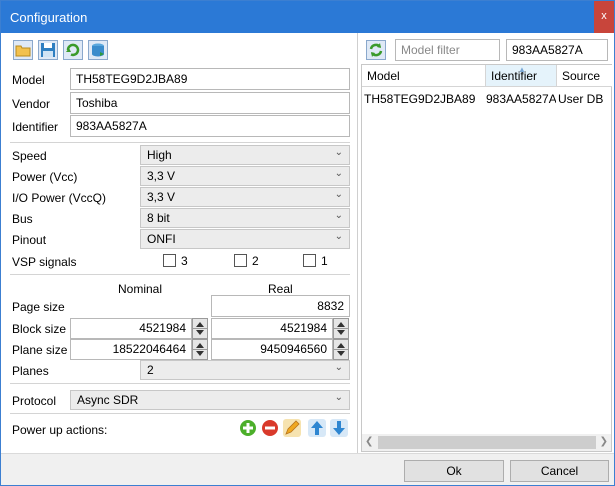 The image size is (615, 486). Describe the element at coordinates (48, 50) in the screenshot. I see `save-disk-icon` at that location.